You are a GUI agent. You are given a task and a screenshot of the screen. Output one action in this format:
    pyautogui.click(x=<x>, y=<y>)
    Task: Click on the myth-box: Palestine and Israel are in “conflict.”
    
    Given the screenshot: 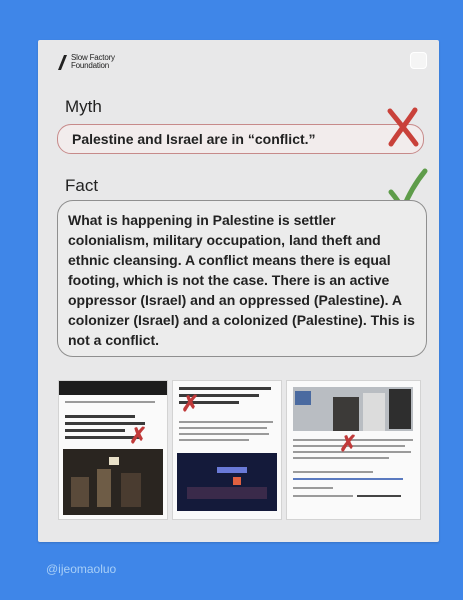 What is the action you would take?
    pyautogui.click(x=240, y=139)
    